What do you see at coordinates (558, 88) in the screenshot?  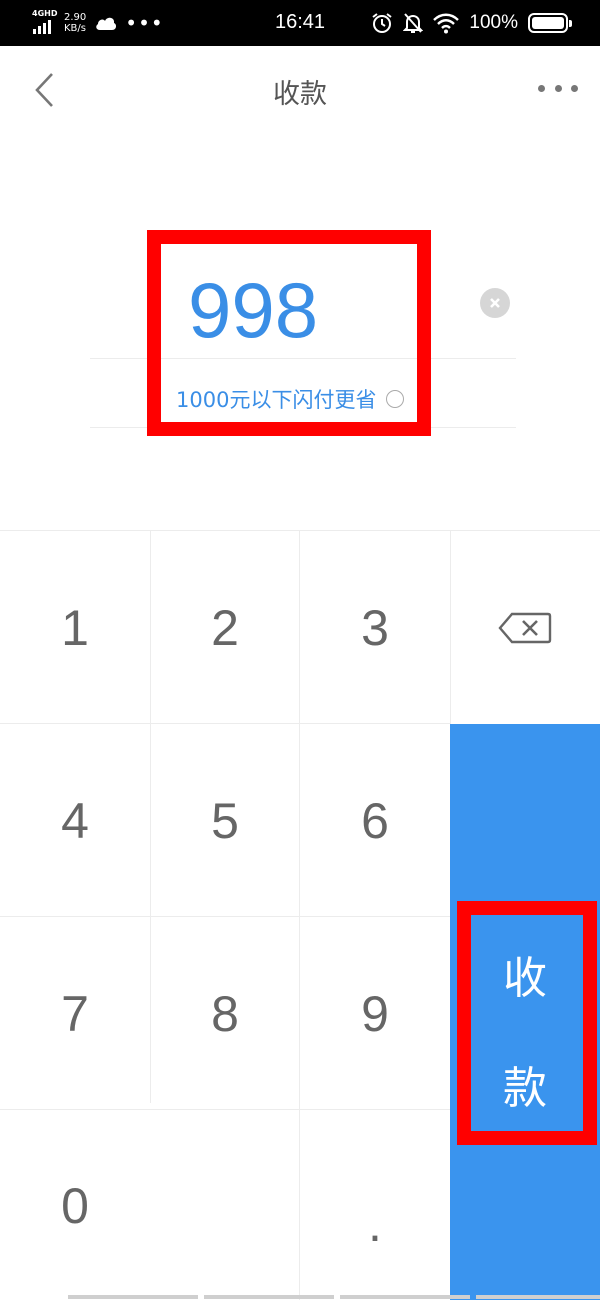 I see `more-options-button` at bounding box center [558, 88].